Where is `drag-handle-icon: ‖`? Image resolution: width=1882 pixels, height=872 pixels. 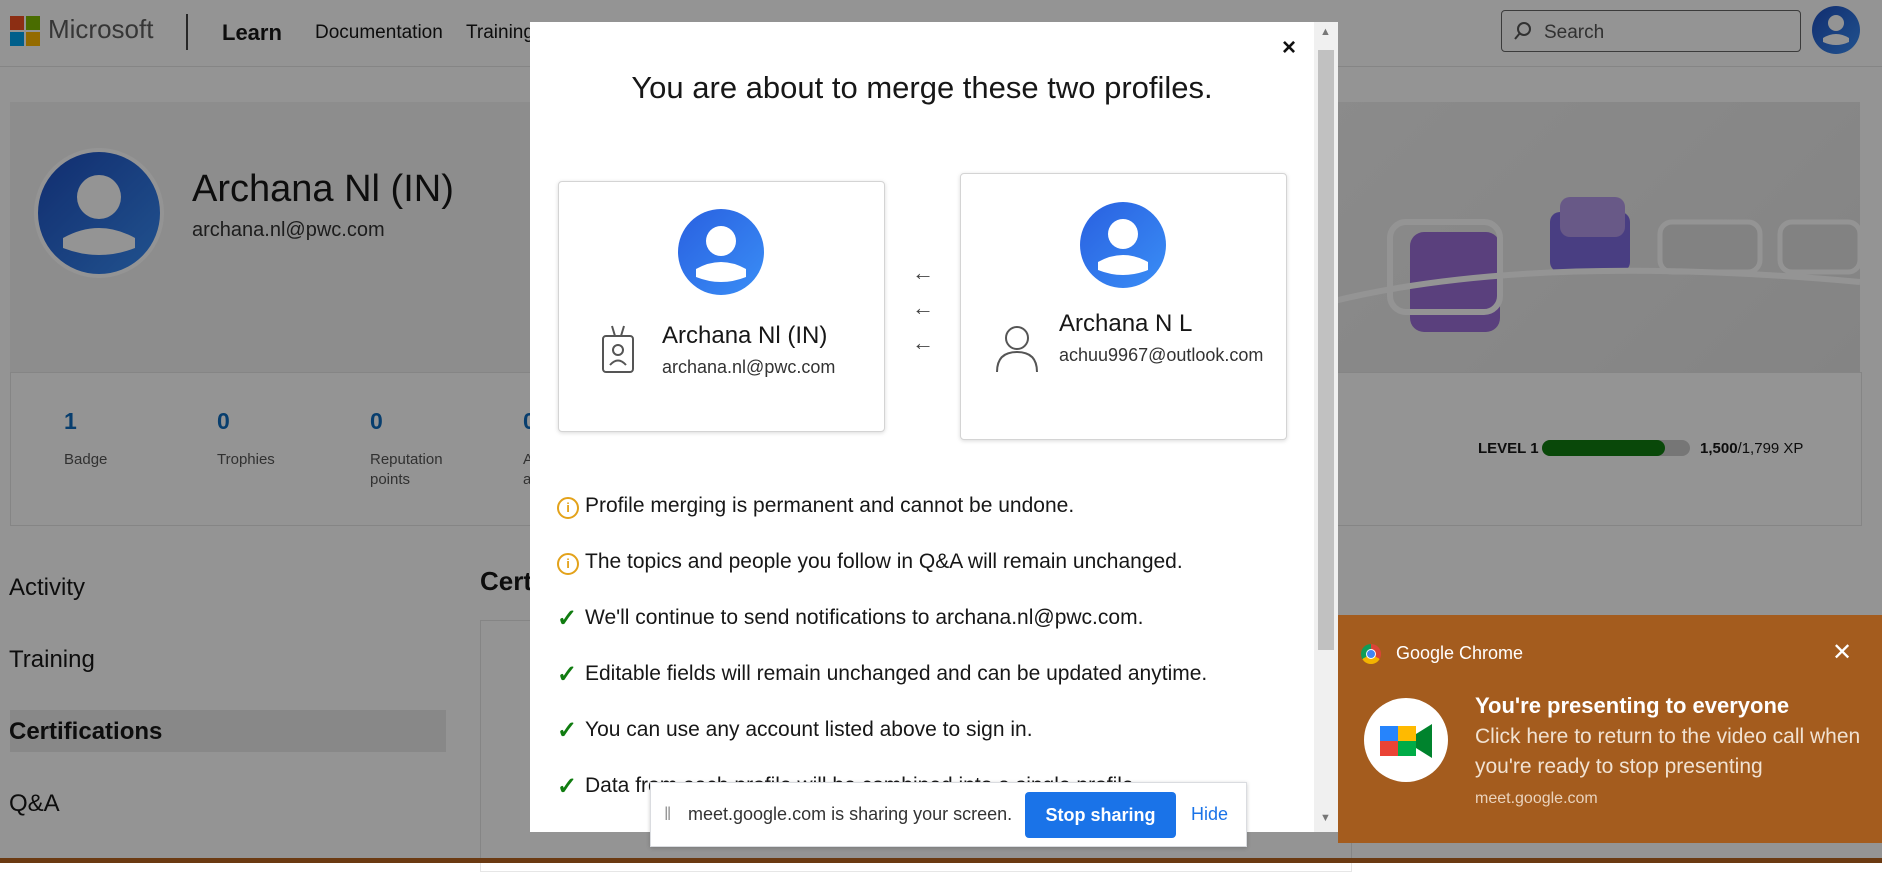 drag-handle-icon: ‖ is located at coordinates (667, 814).